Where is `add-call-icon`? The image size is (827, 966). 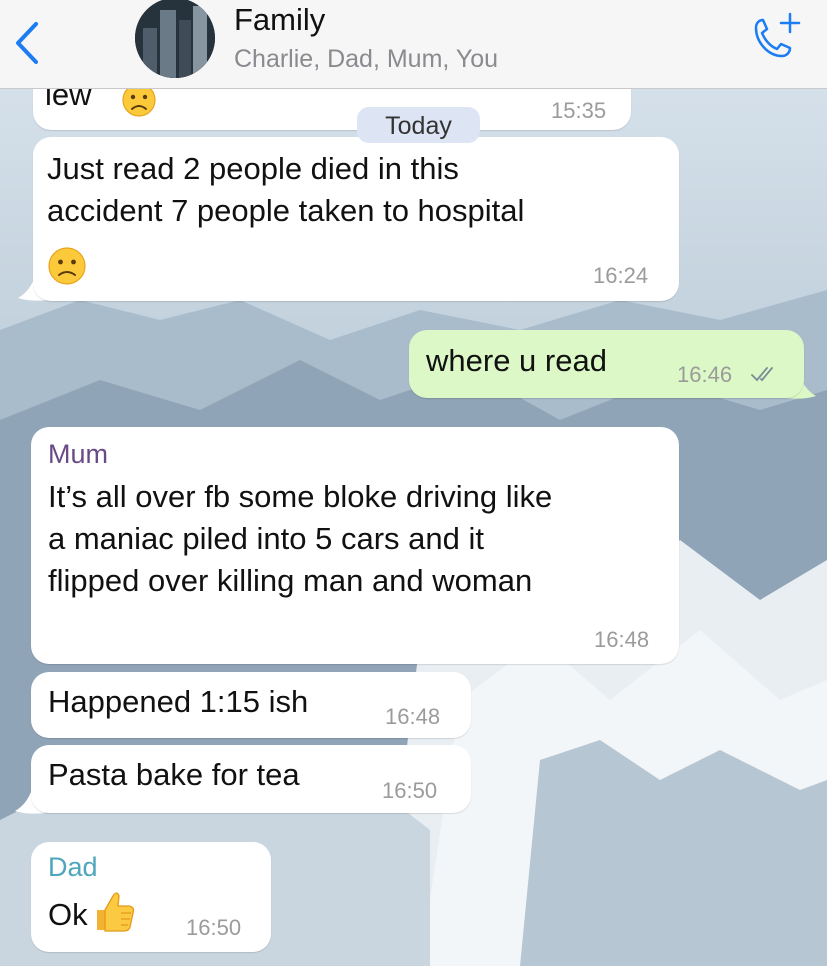 add-call-icon is located at coordinates (775, 38).